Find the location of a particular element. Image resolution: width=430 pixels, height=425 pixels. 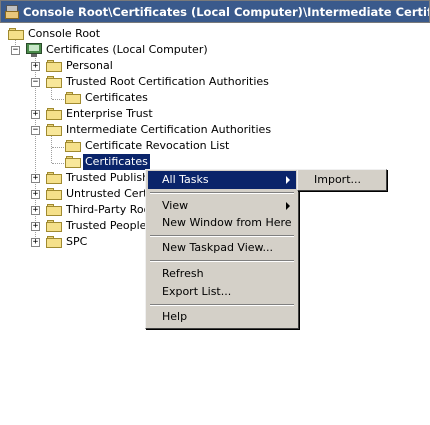

tree-node-label: Untrusted Certif is located at coordinates (110, 193).